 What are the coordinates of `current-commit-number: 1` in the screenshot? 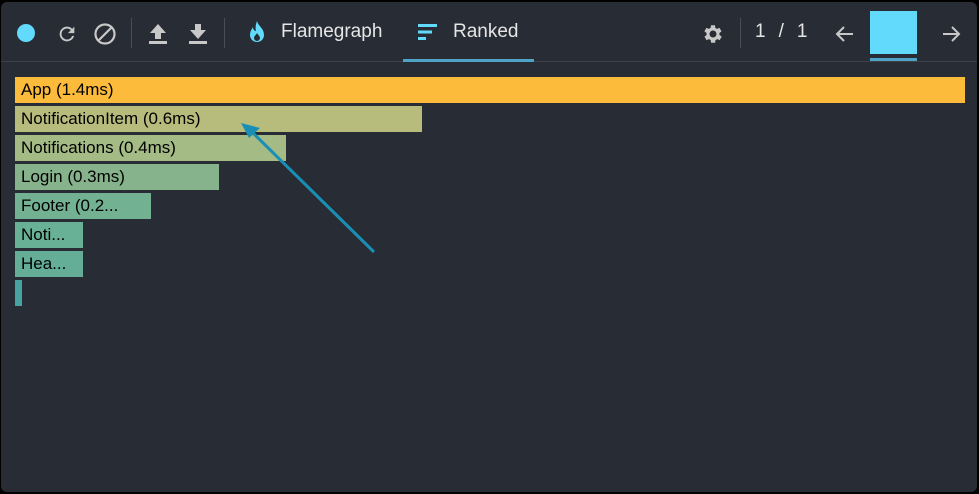 It's located at (761, 31).